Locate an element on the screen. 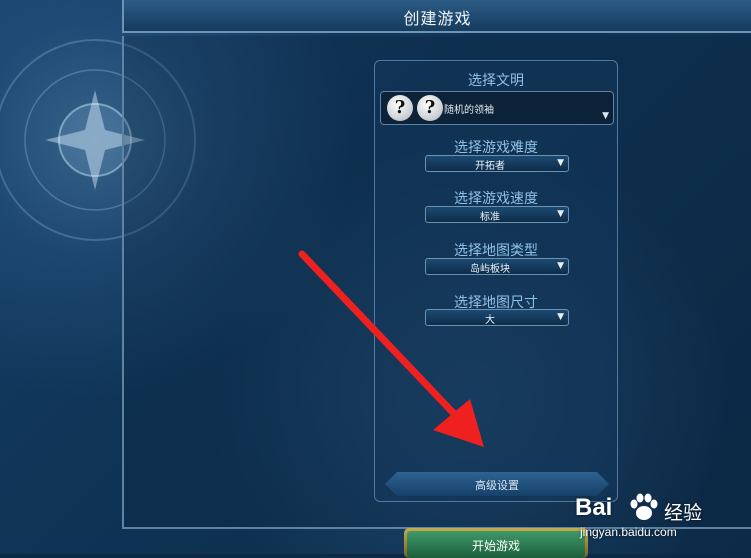 This screenshot has width=751, height=558. map-size-dropdown: 大 ▼ is located at coordinates (497, 317).